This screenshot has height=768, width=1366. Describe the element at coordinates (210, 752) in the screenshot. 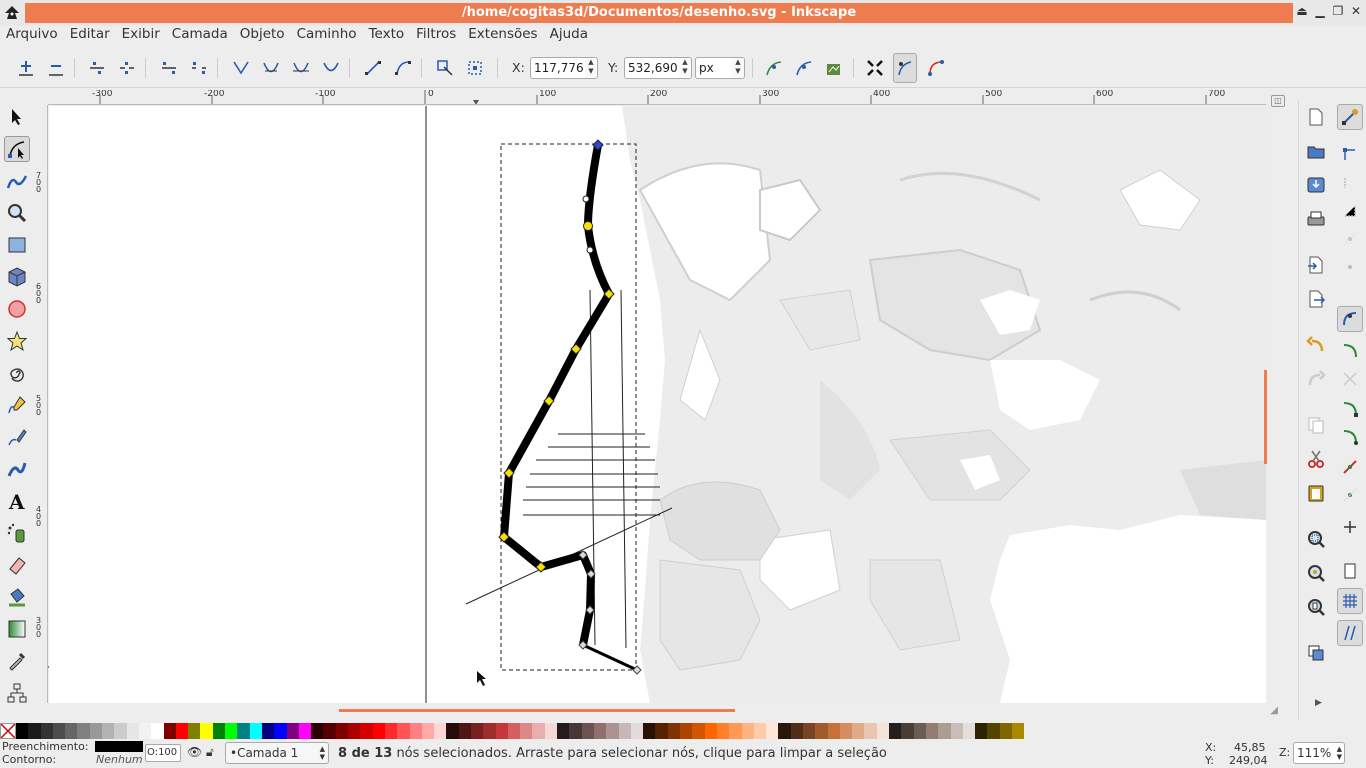

I see `toggle-layer-lock-icon: 🔓︎` at that location.